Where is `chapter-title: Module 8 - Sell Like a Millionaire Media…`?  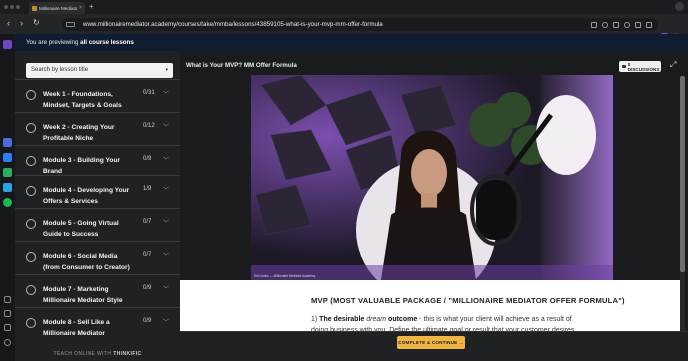
chapter-title: Module 8 - Sell Like a Millionaire Media… is located at coordinates (76, 328).